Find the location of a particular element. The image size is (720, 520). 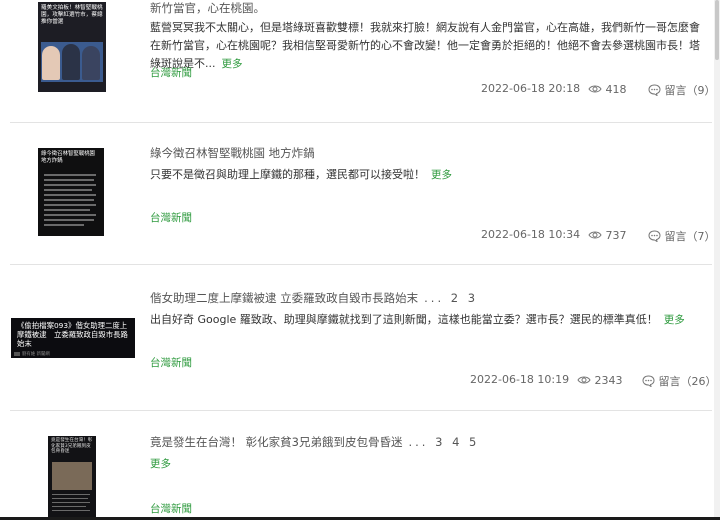

post-title: 偕女助理二度上摩鐵被逮 立委羅致政自毀市長路始末... 2 3 is located at coordinates (314, 298).